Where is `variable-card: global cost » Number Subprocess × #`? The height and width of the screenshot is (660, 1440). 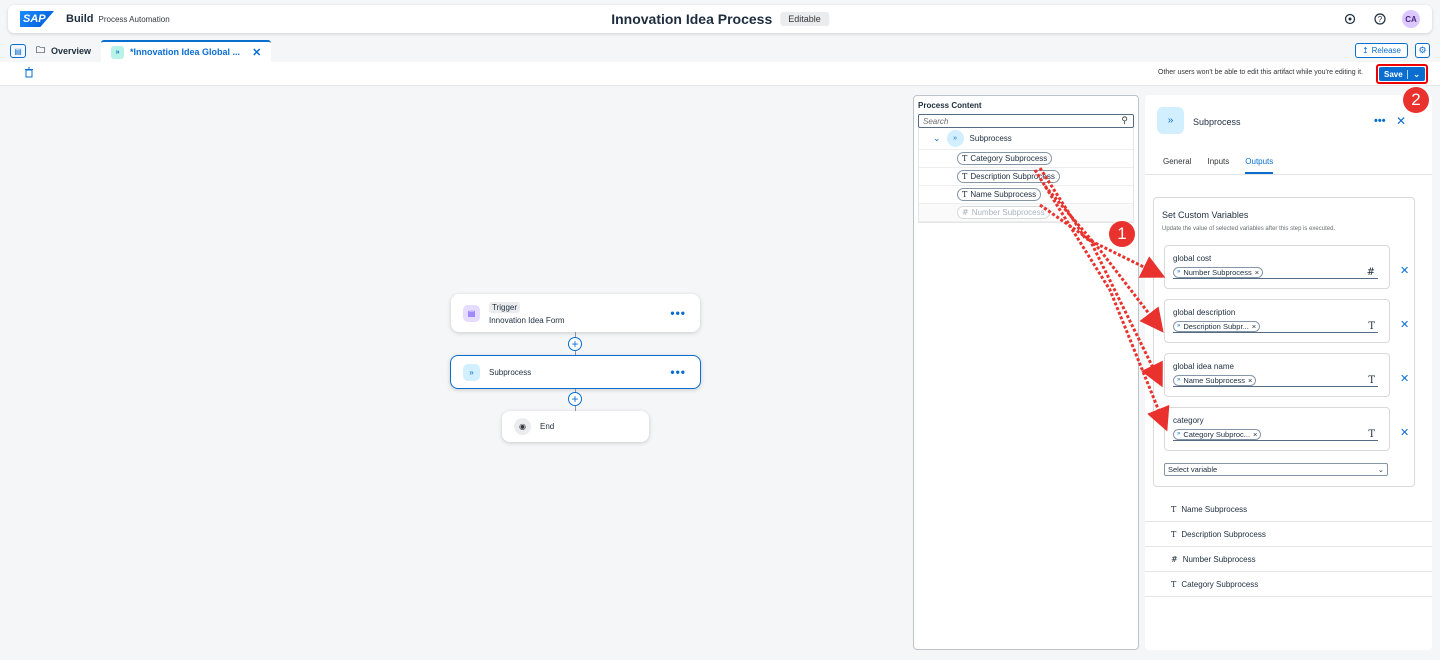 variable-card: global cost » Number Subprocess × # is located at coordinates (1277, 267).